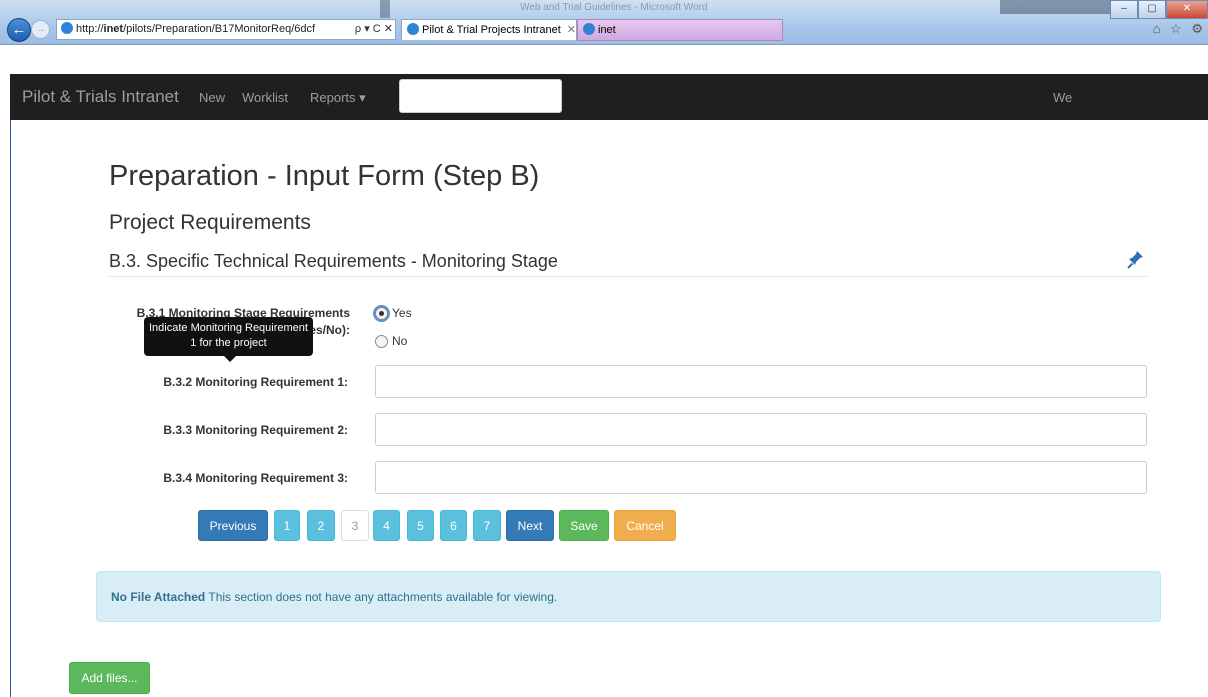 The height and width of the screenshot is (697, 1208). I want to click on back-arrow-icon: ←, so click(19, 30).